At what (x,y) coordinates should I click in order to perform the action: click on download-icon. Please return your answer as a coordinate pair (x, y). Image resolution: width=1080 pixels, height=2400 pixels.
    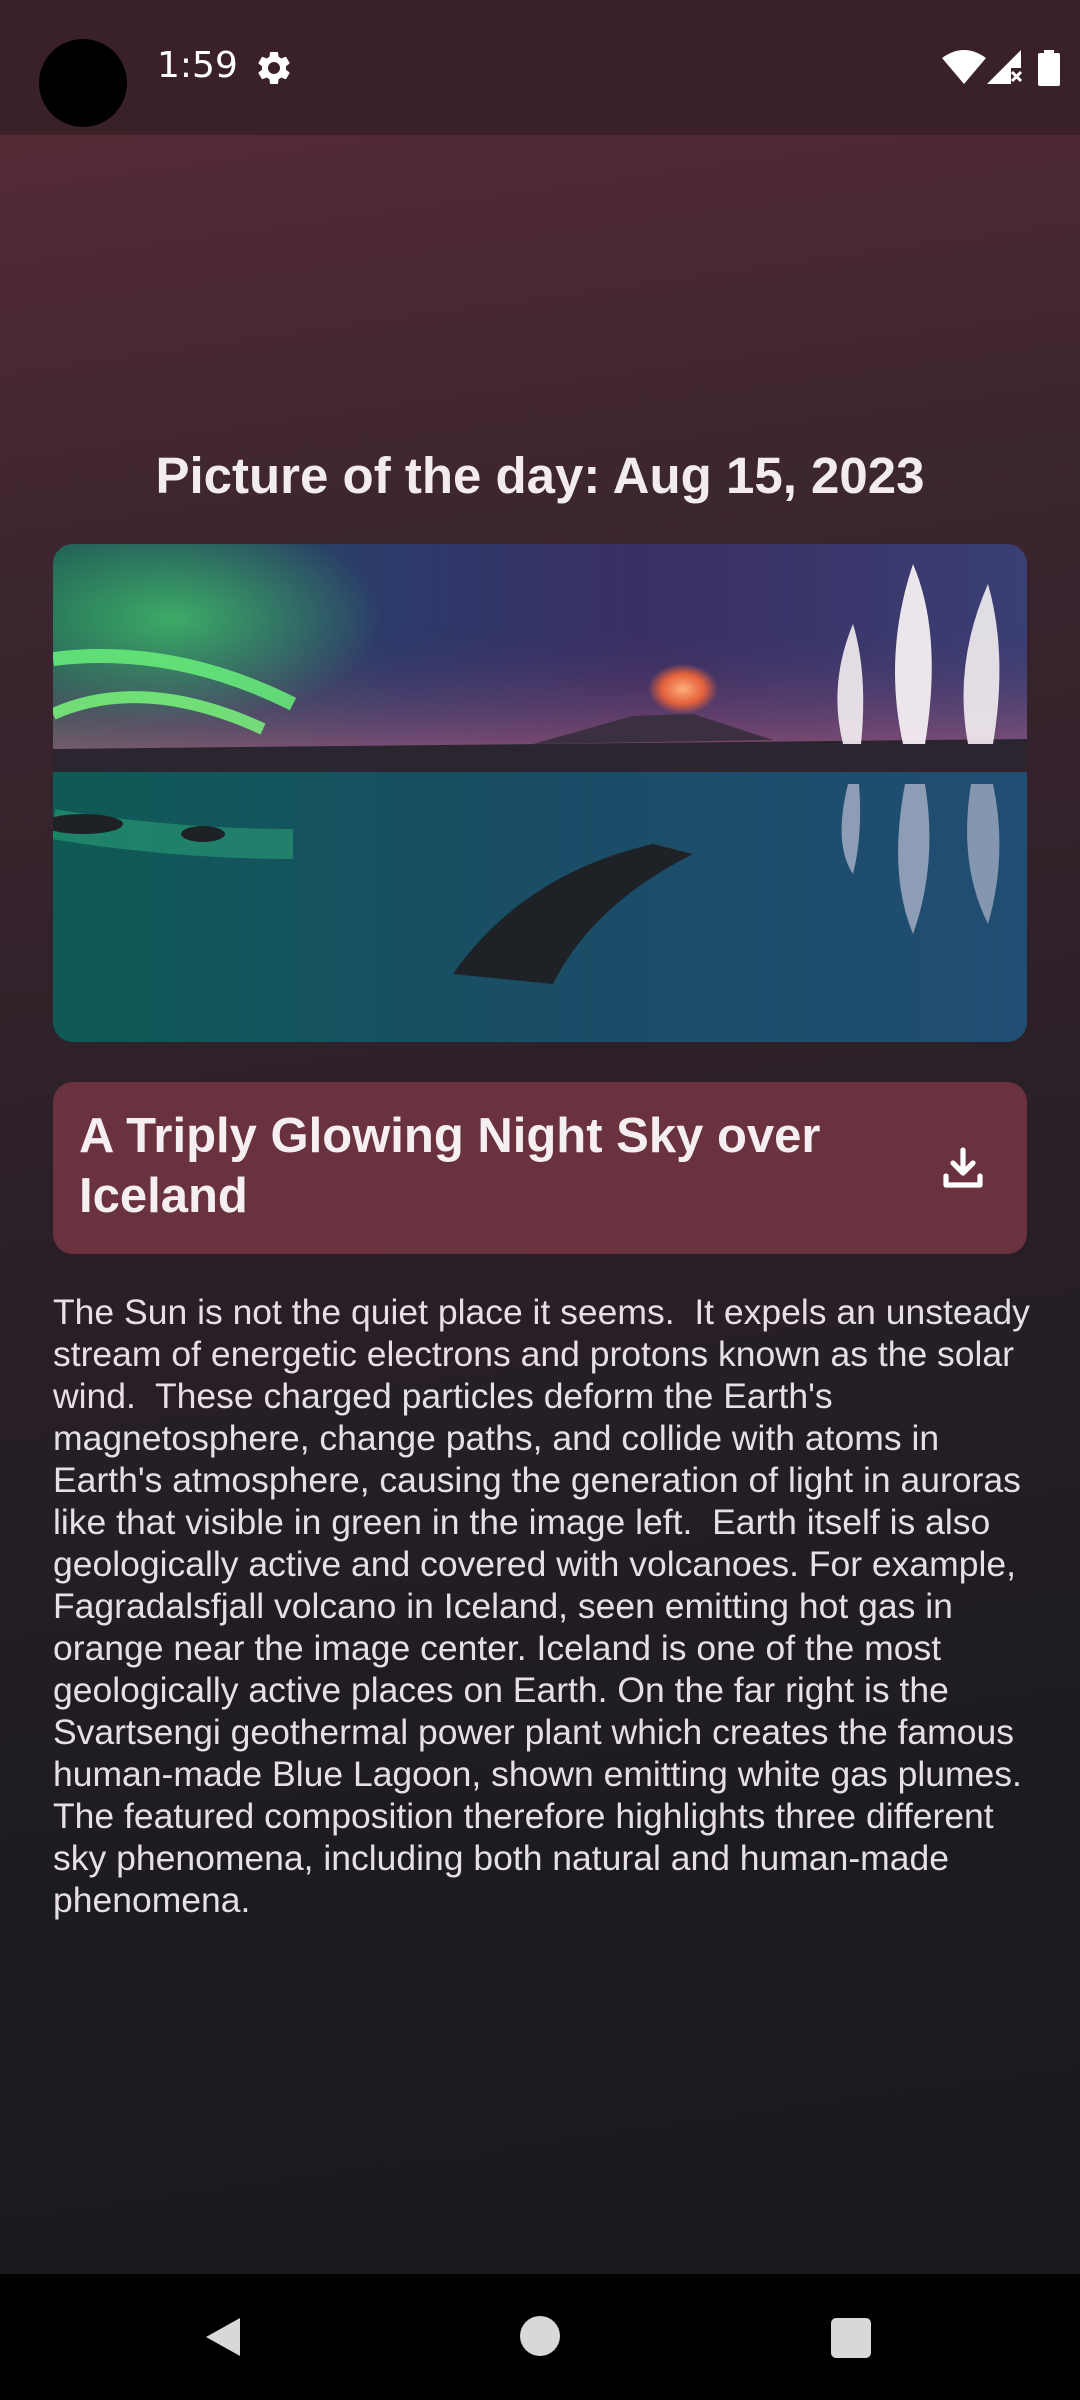
    Looking at the image, I should click on (963, 1167).